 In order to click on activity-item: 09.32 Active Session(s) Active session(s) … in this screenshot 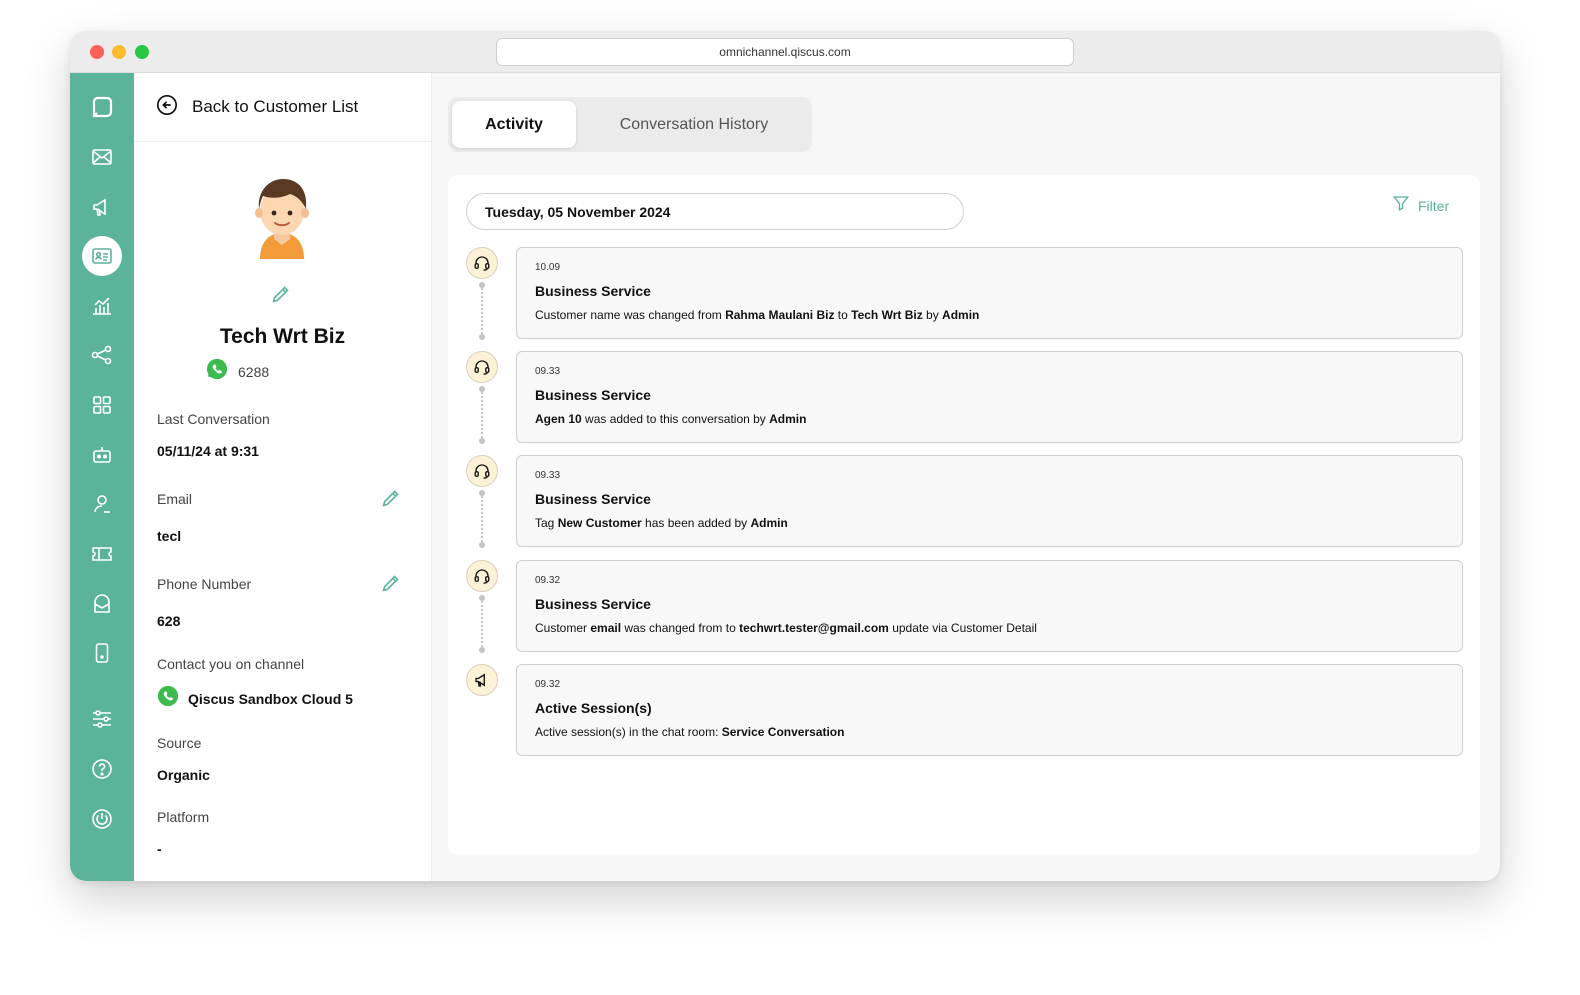, I will do `click(964, 710)`.